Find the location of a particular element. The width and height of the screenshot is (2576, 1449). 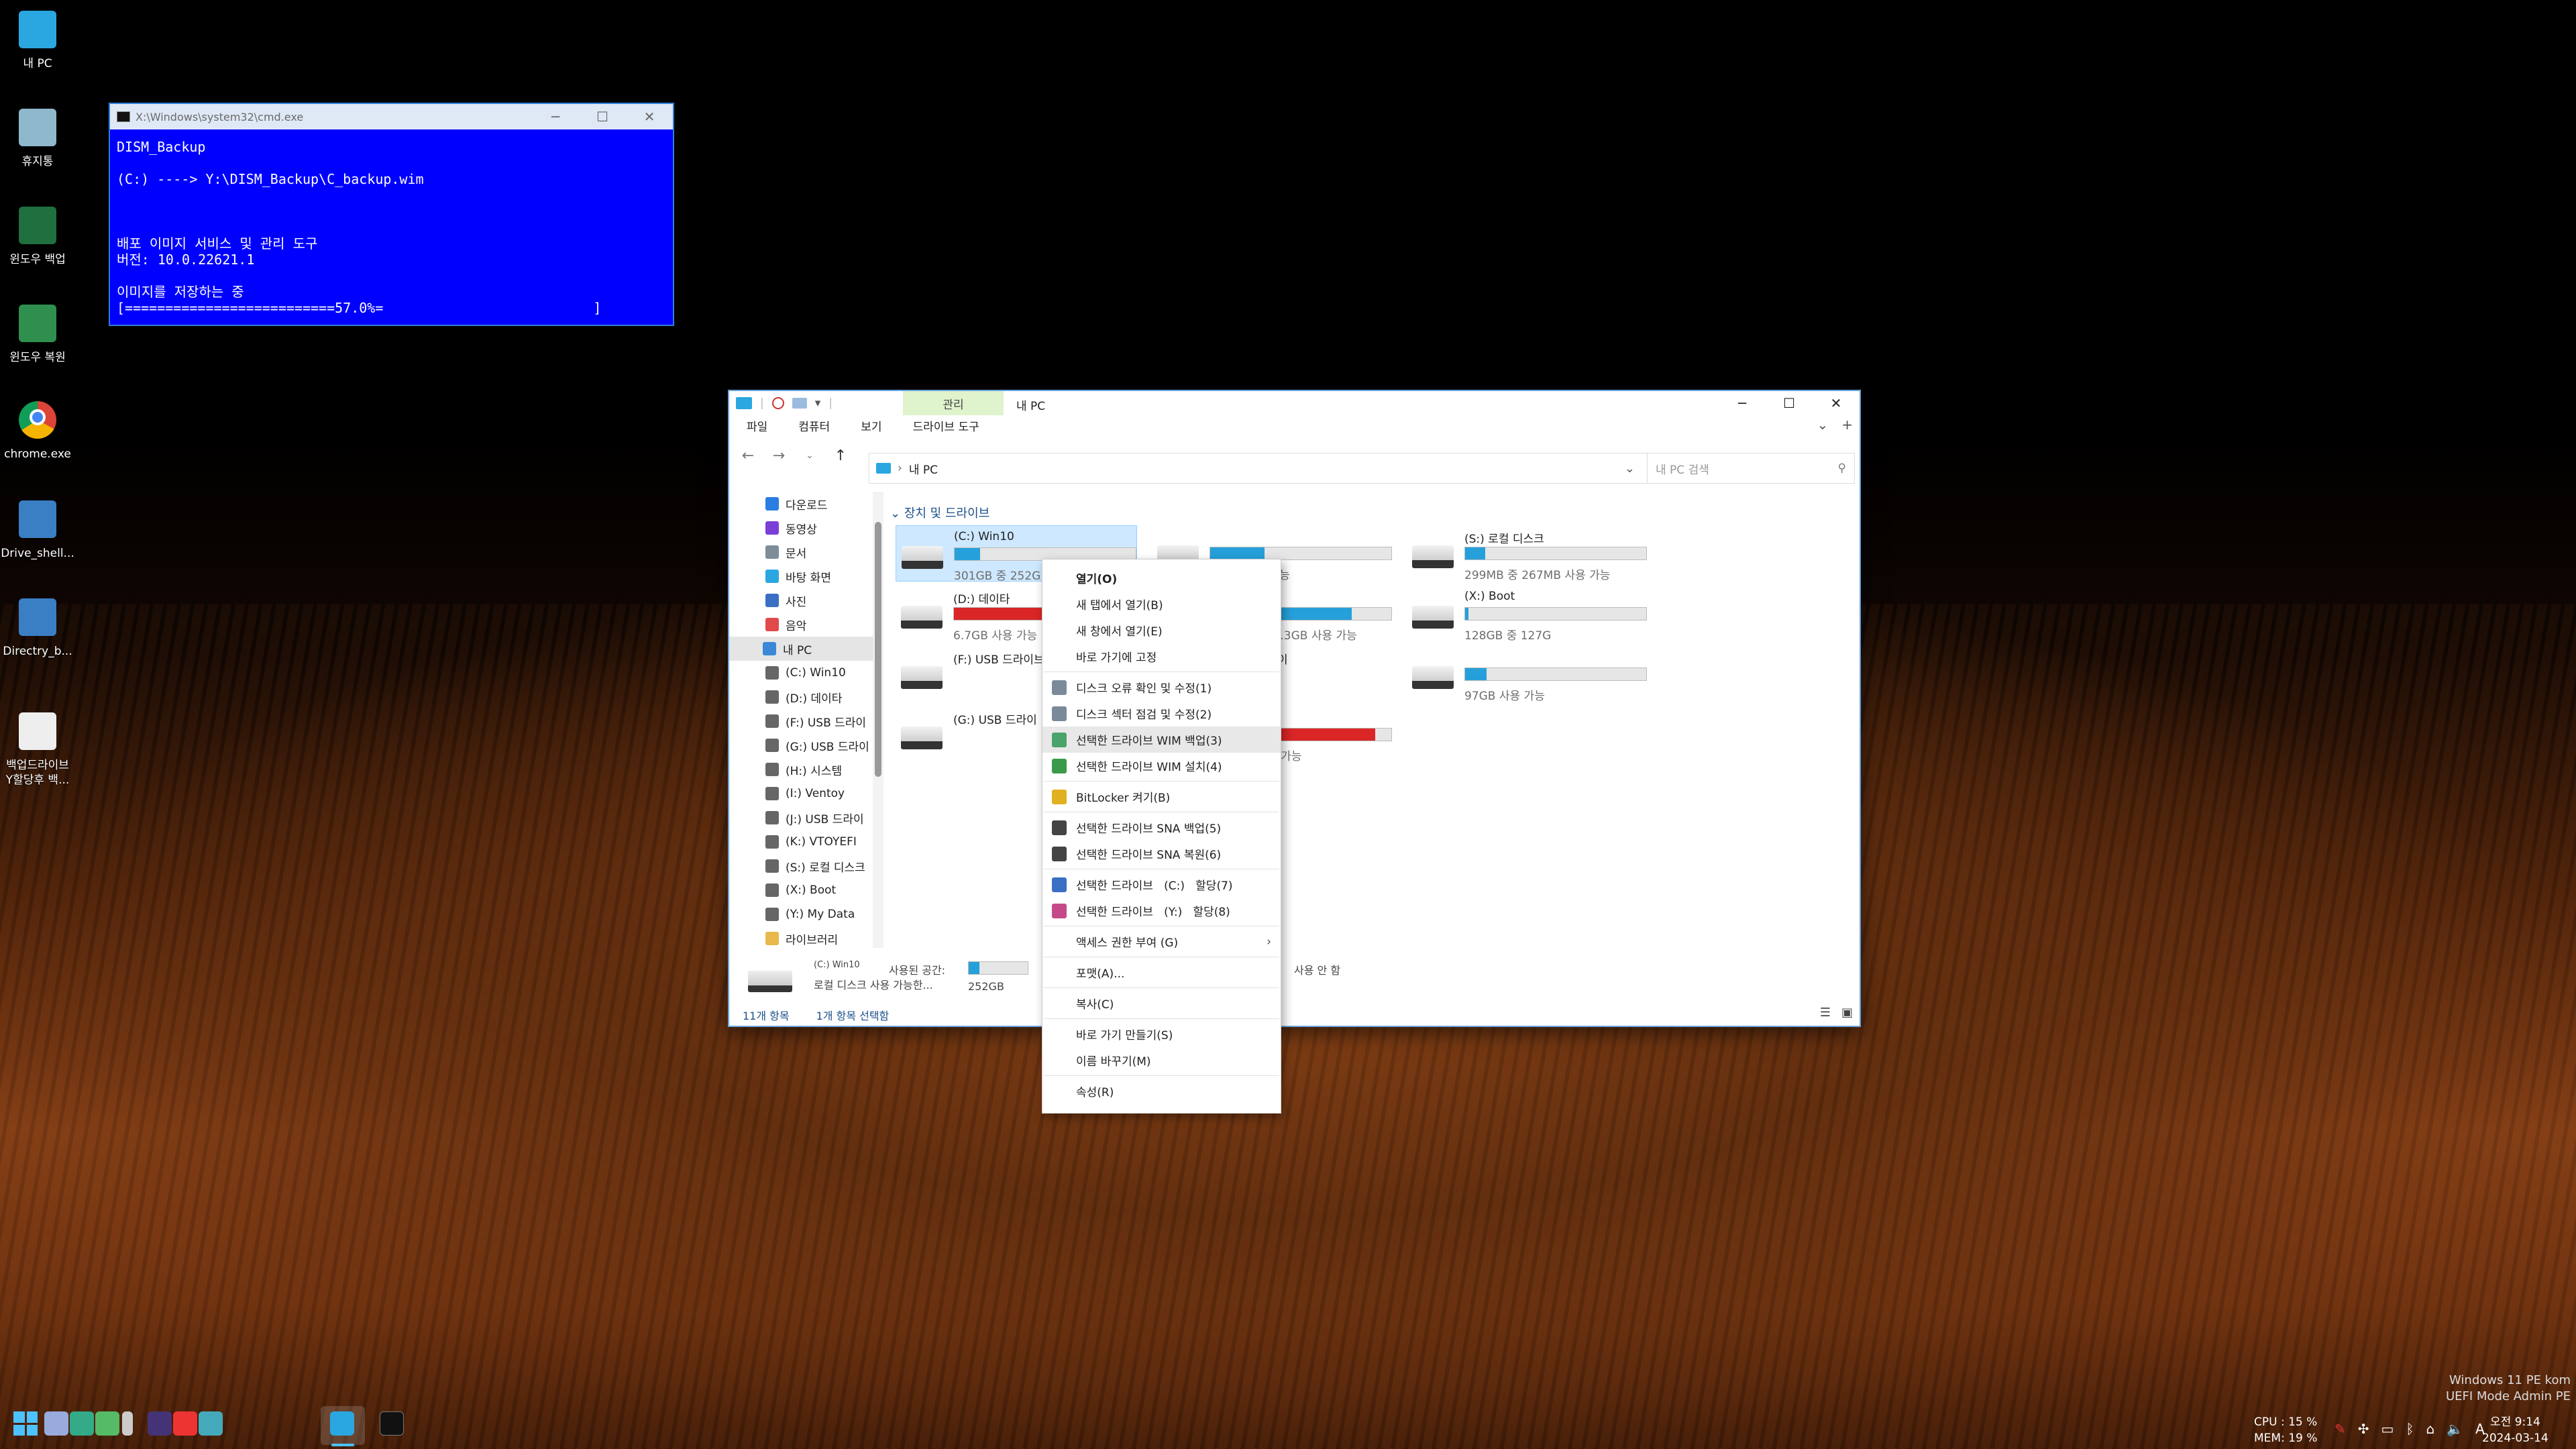

nav-item: 사진 is located at coordinates (801, 600).